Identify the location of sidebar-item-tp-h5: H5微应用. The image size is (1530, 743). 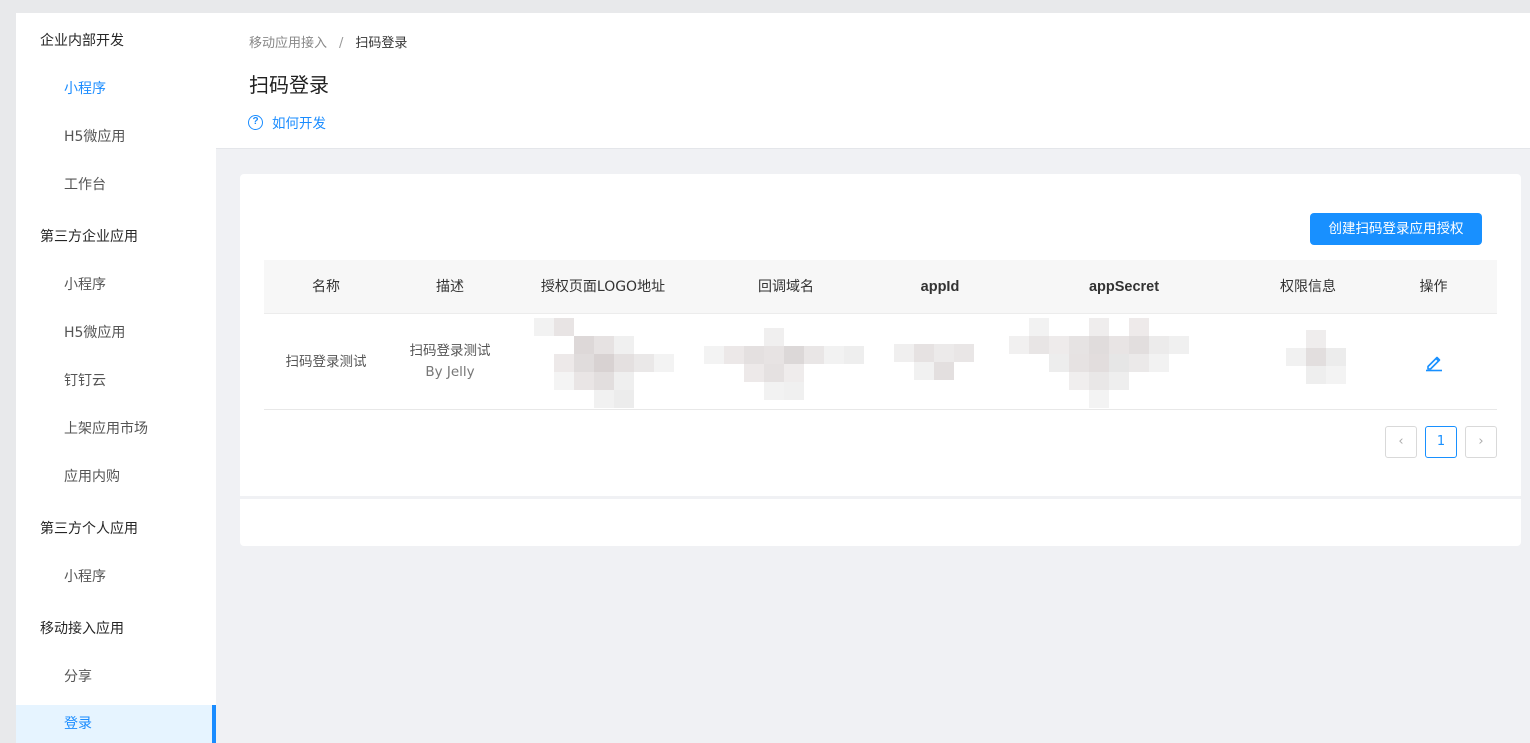
(116, 333).